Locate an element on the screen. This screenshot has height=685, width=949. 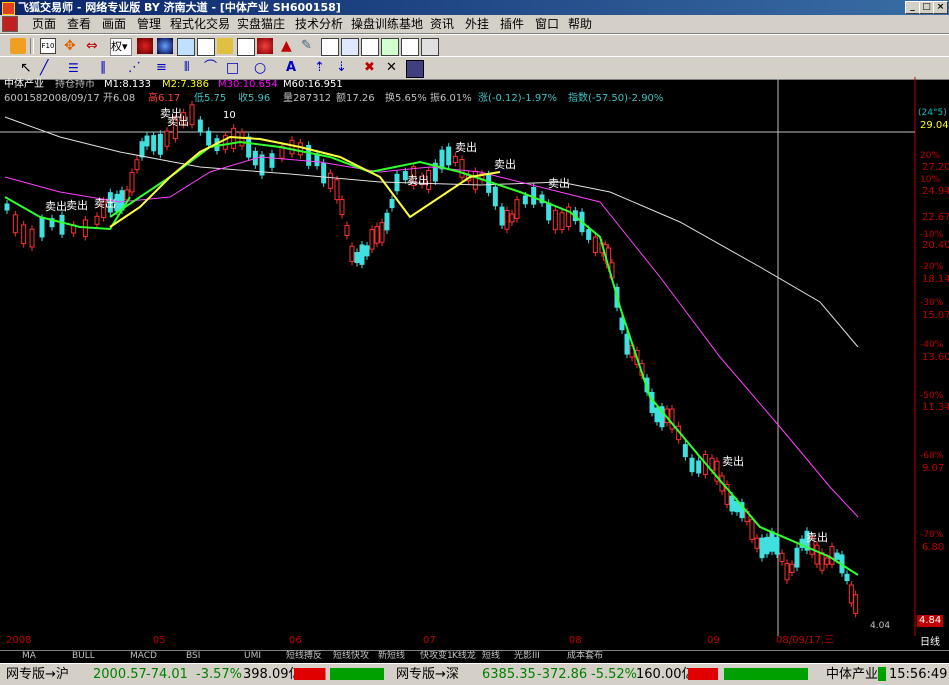
indicator-tab: 短线搏反 is located at coordinates (304, 656).